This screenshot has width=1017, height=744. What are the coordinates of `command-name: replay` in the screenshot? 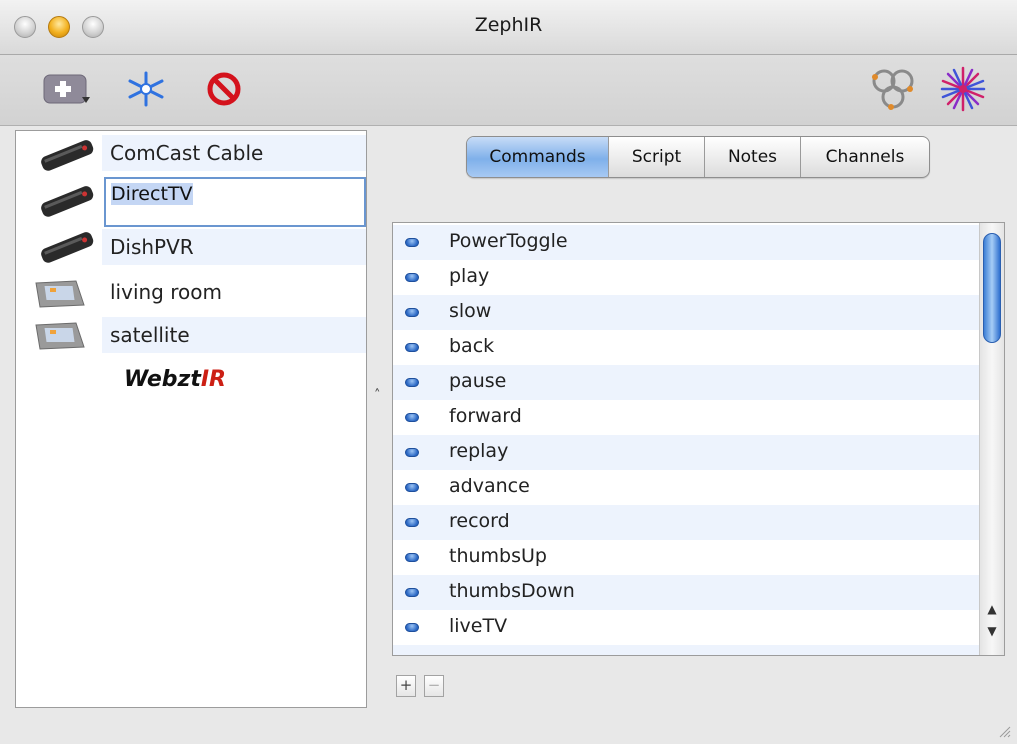 It's located at (479, 451).